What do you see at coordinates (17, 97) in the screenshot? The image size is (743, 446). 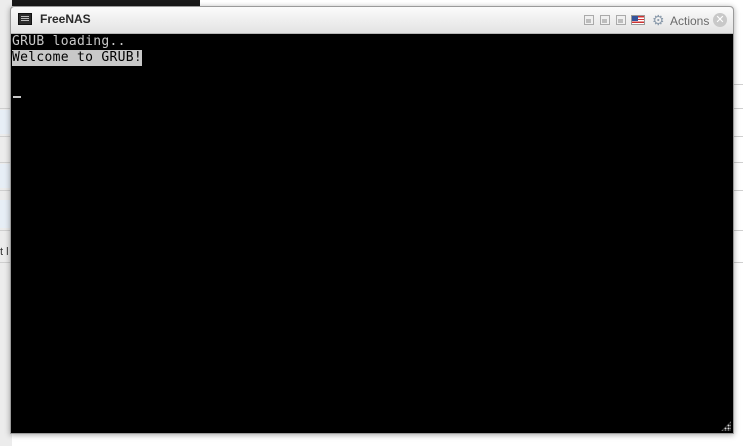 I see `text-cursor` at bounding box center [17, 97].